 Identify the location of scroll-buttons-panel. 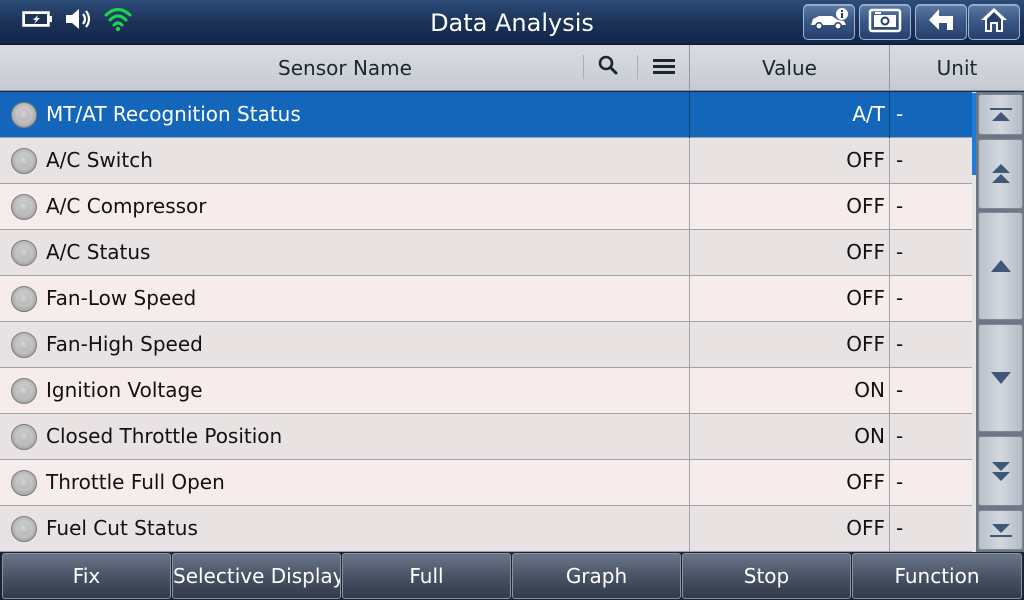
(1000, 322).